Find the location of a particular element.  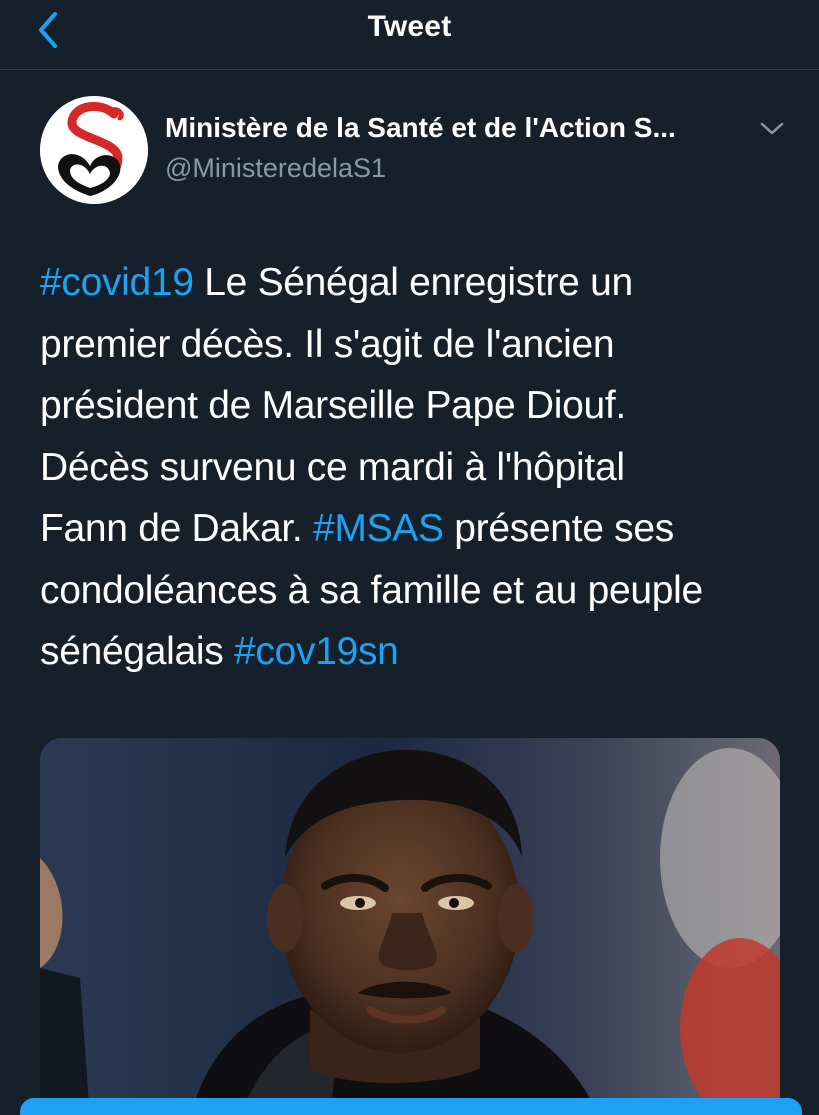

ministry-logo is located at coordinates (94, 150).